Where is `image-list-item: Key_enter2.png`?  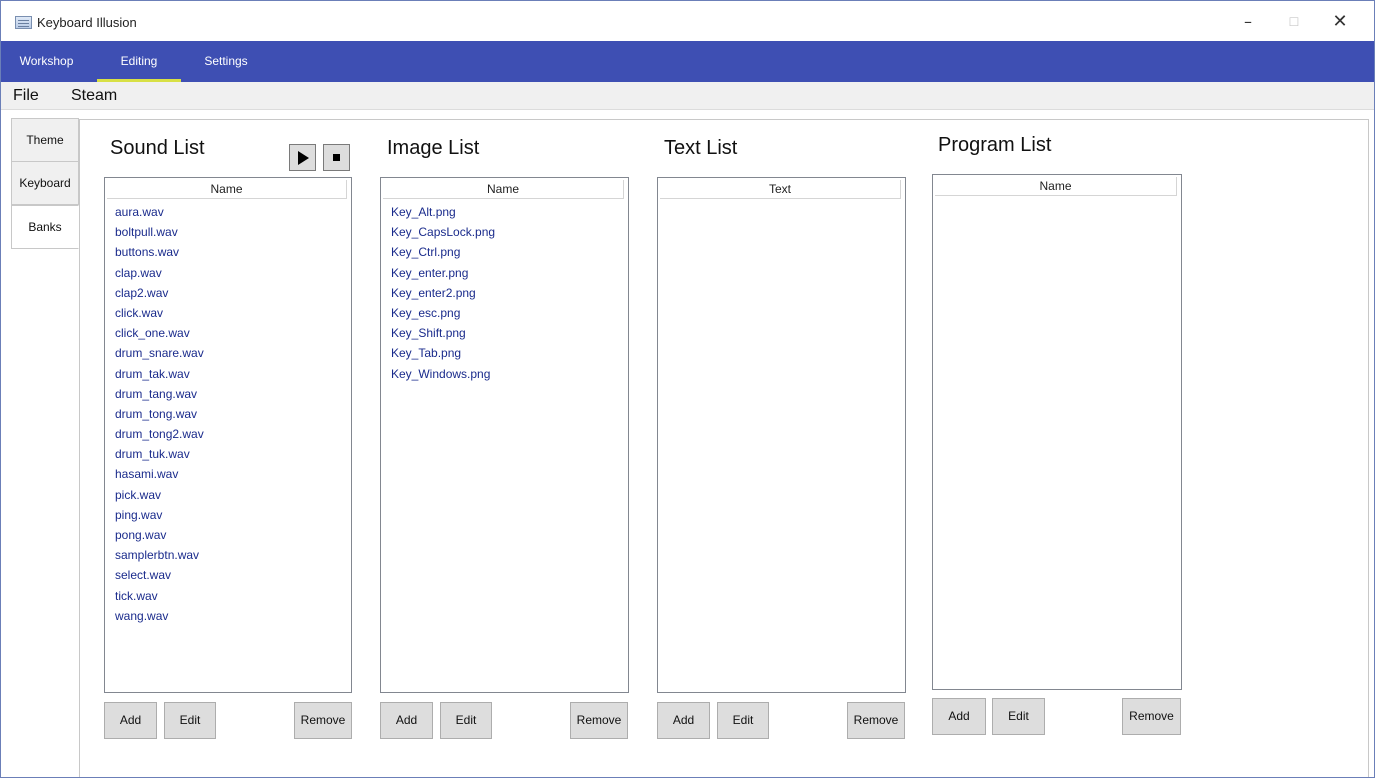 image-list-item: Key_enter2.png is located at coordinates (443, 293).